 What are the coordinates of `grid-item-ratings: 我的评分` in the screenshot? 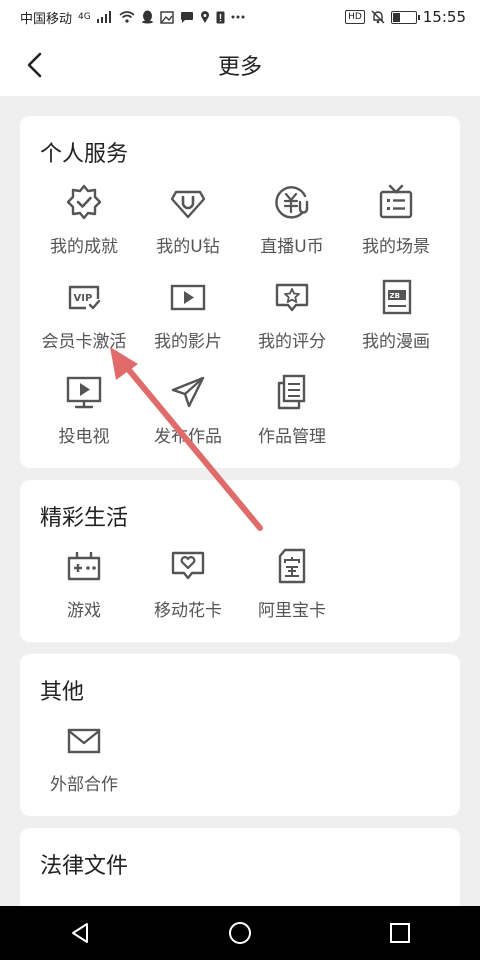 It's located at (292, 320).